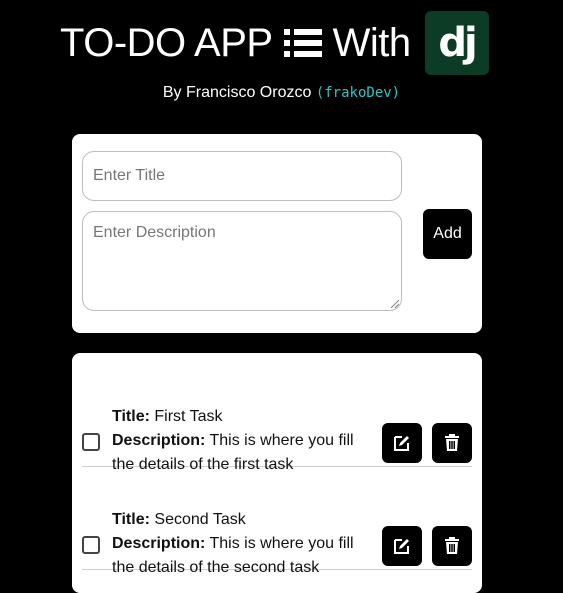 The image size is (563, 593). I want to click on description-textarea: Enter Description, so click(242, 261).